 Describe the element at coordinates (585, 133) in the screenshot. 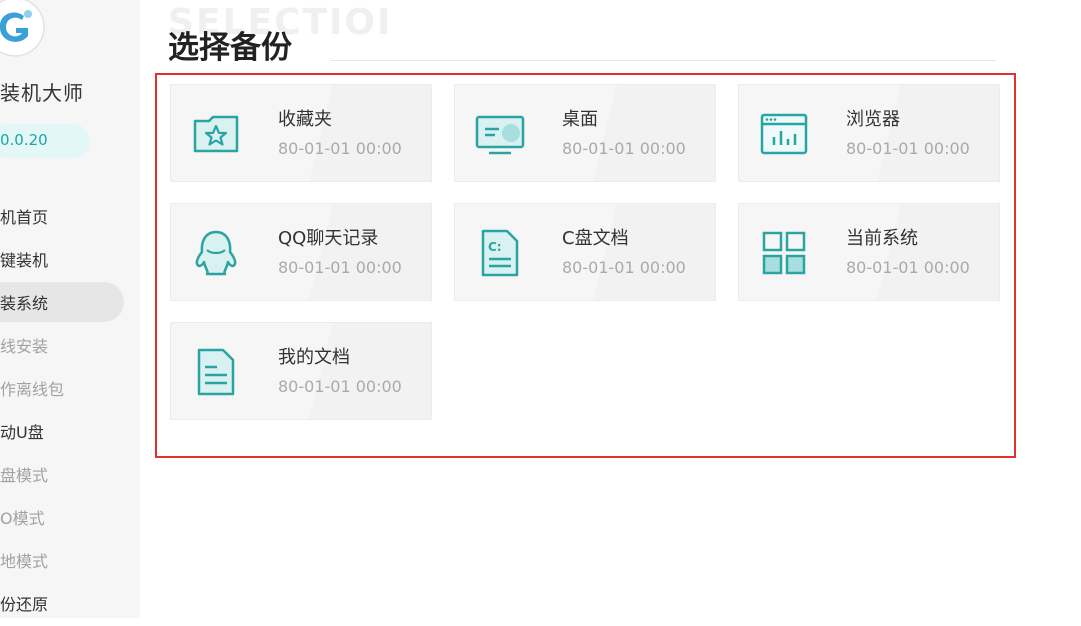

I see `backup-card-desktop: 桌面 80-01-01 00:00` at that location.